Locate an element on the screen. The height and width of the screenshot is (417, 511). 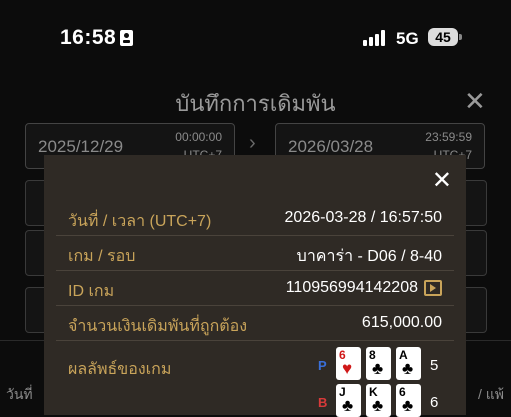
banker-score: 6 is located at coordinates (434, 402).